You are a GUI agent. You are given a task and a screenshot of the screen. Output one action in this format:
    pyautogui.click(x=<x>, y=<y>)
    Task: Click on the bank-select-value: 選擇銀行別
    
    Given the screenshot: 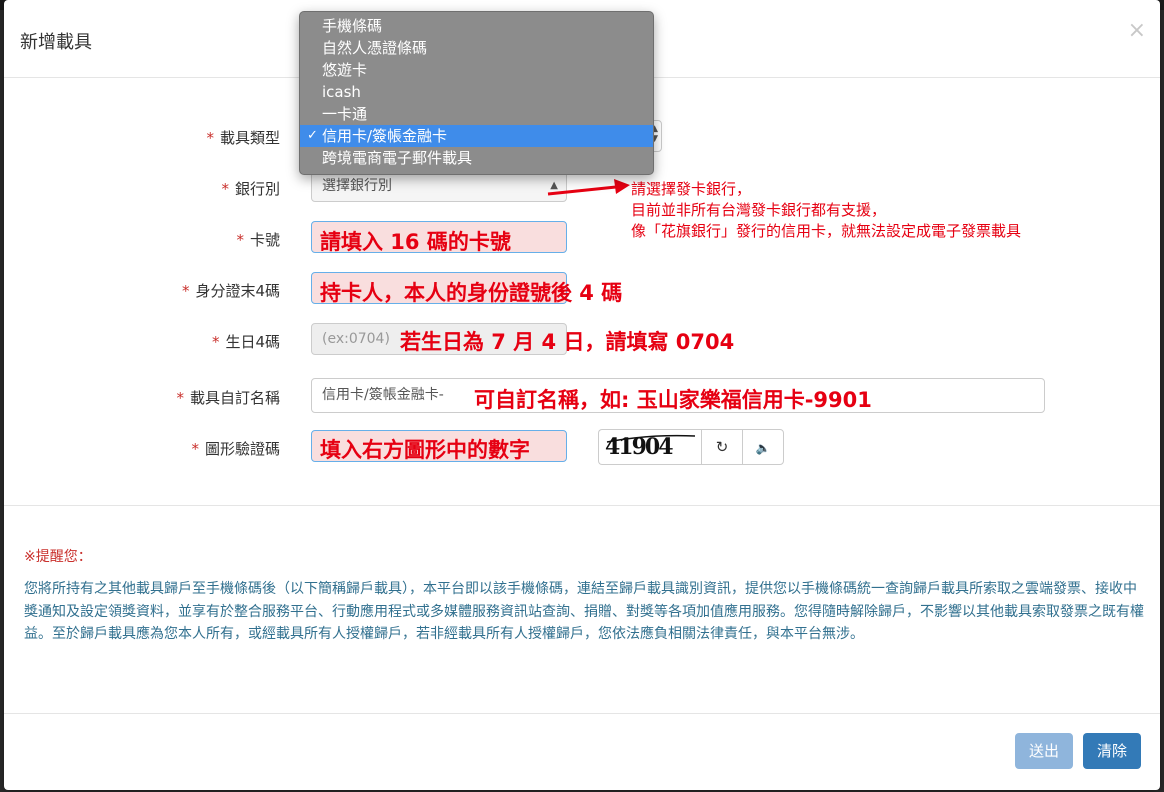 What is the action you would take?
    pyautogui.click(x=357, y=186)
    